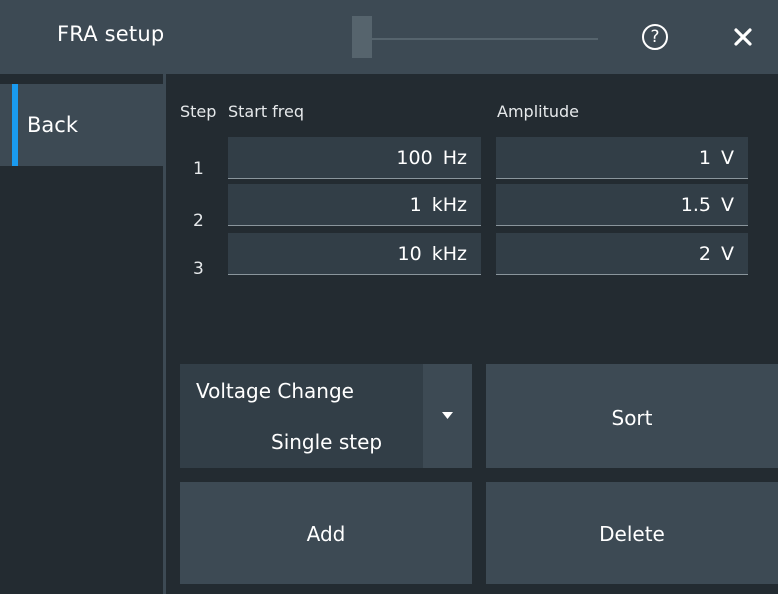 The image size is (778, 594). I want to click on start-freq-field: 10 kHz, so click(354, 254).